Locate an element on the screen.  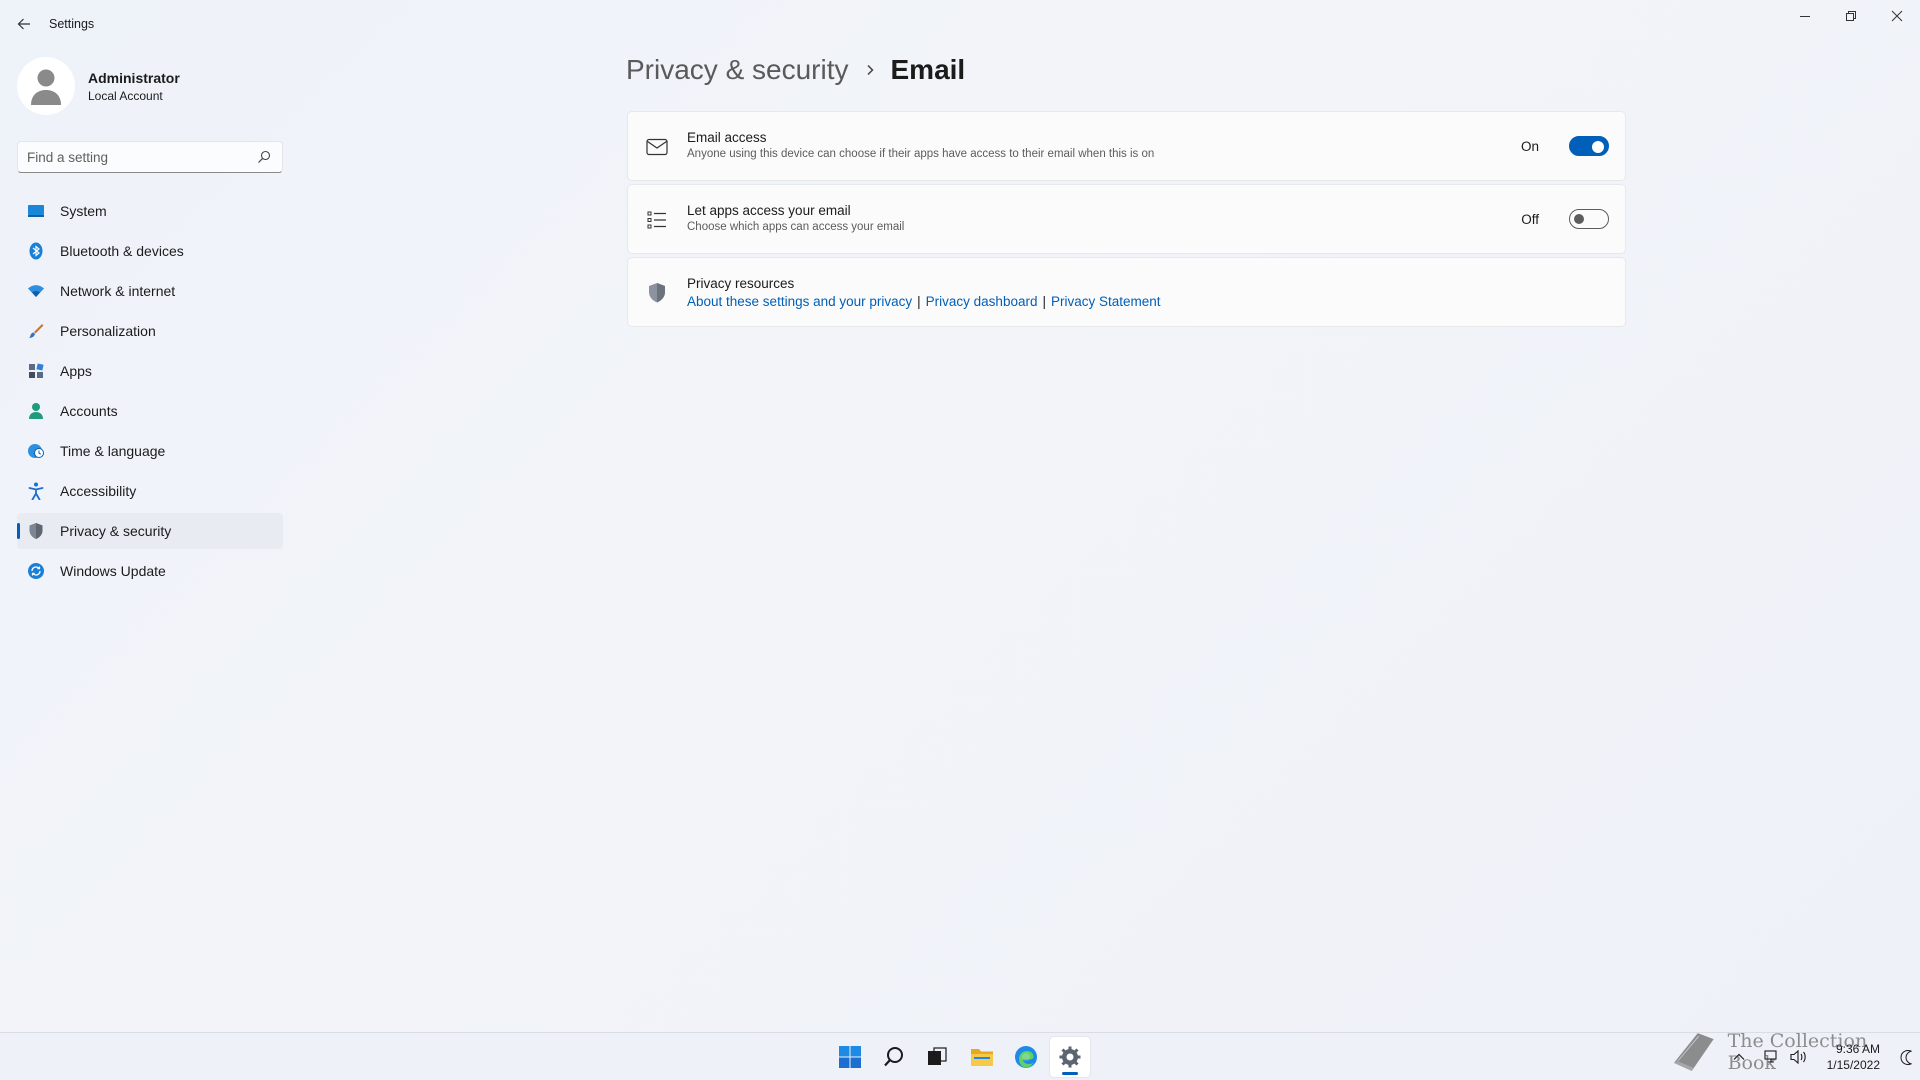
apps-access-state: Off is located at coordinates (1530, 219).